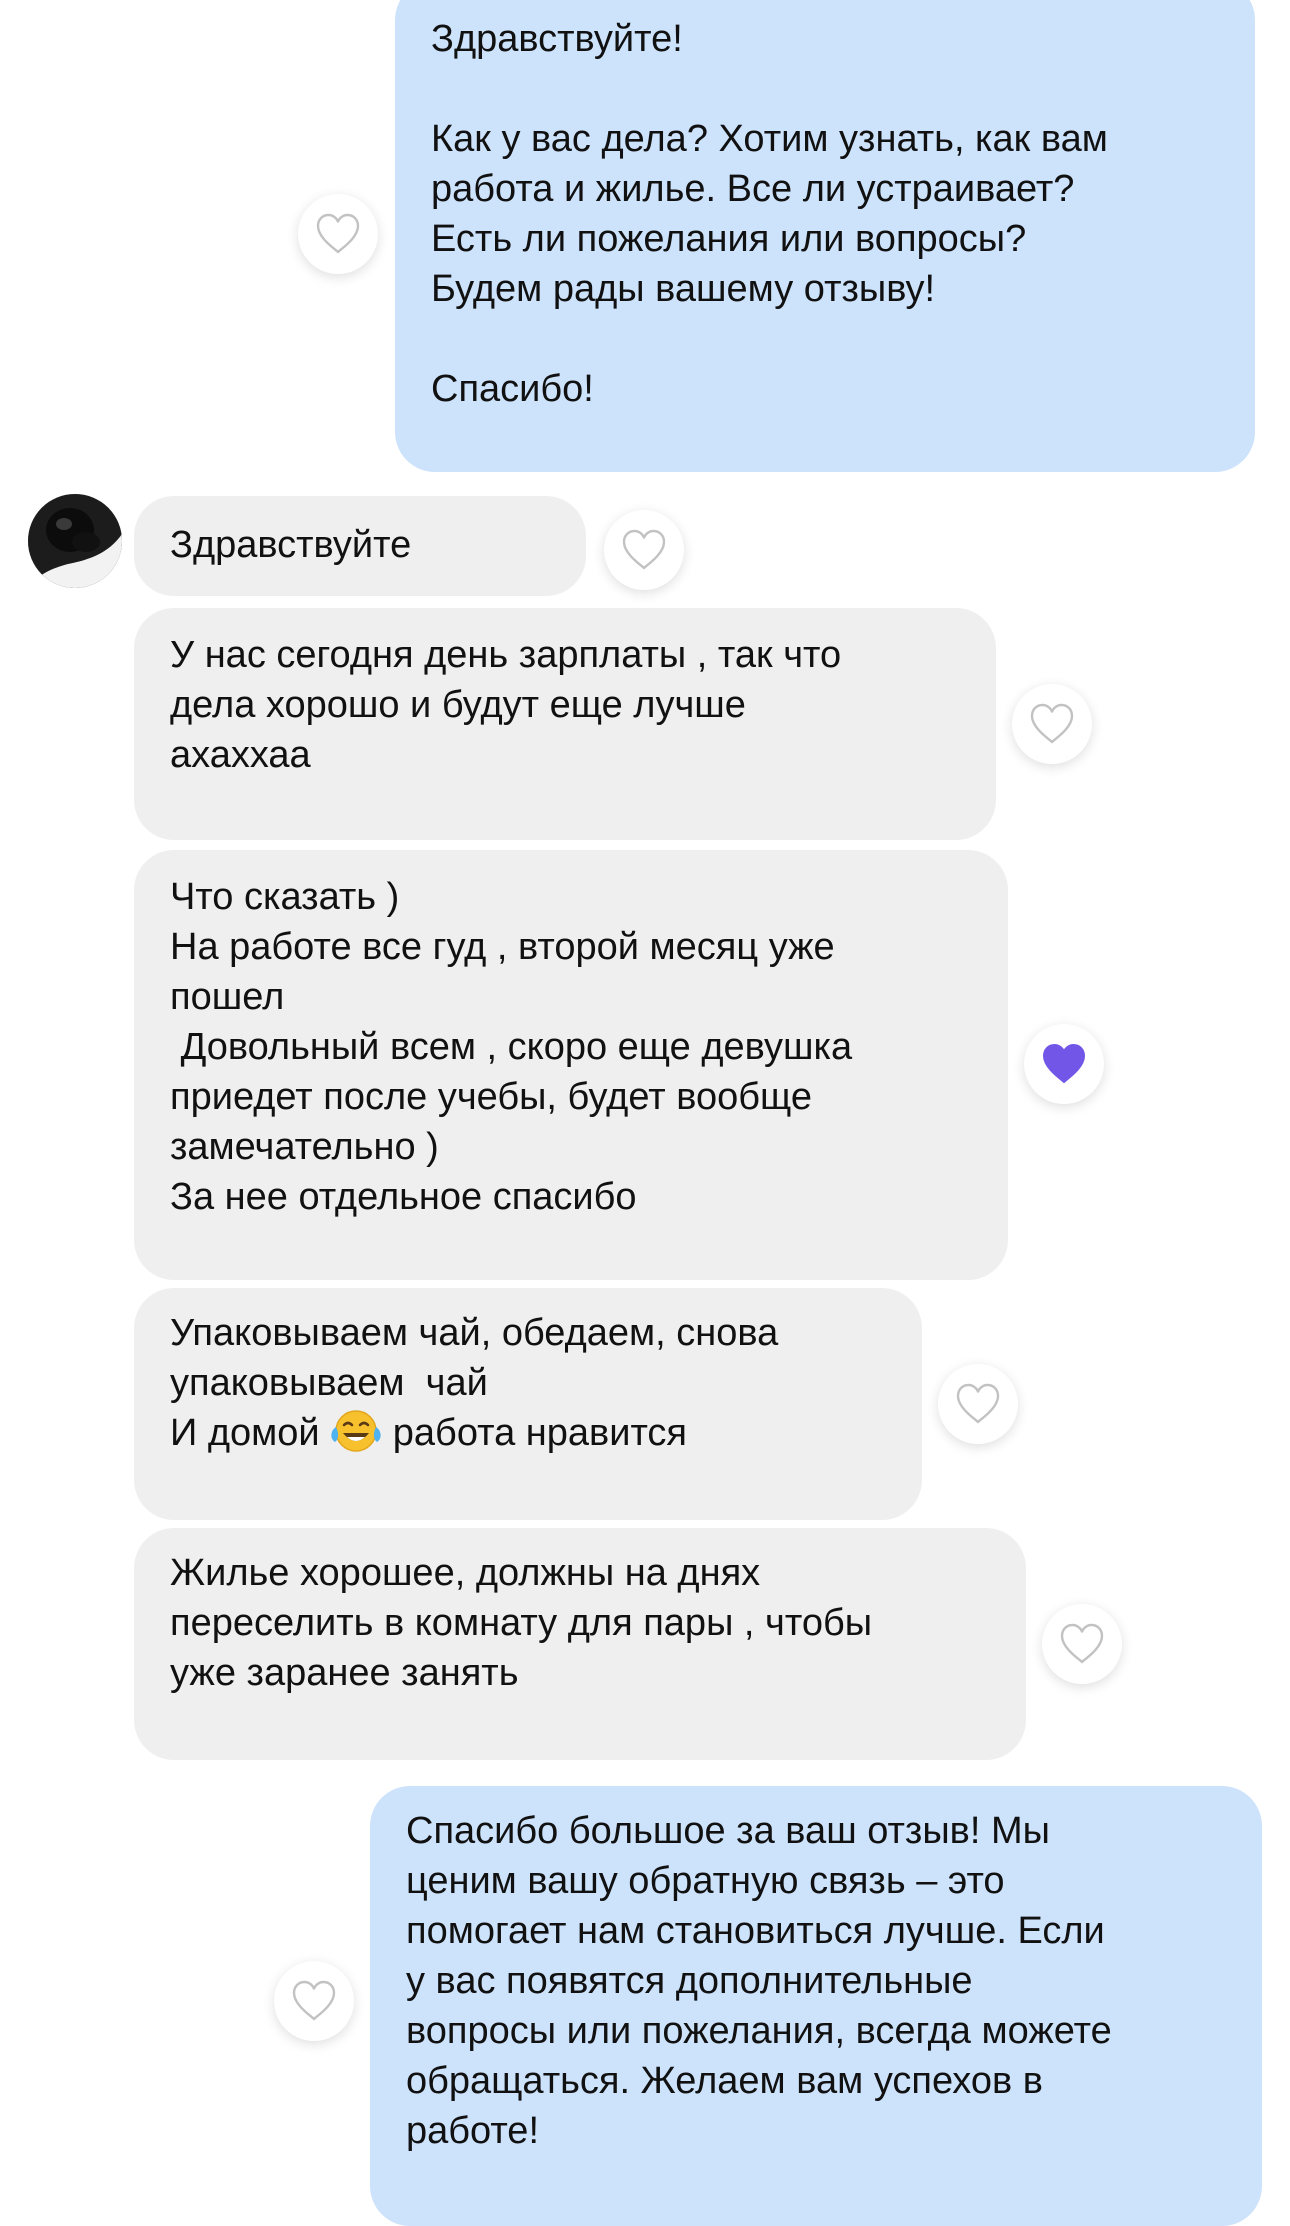 Image resolution: width=1290 pixels, height=2226 pixels. What do you see at coordinates (535, 1433) in the screenshot?
I see `message-text-segment: работа нравится` at bounding box center [535, 1433].